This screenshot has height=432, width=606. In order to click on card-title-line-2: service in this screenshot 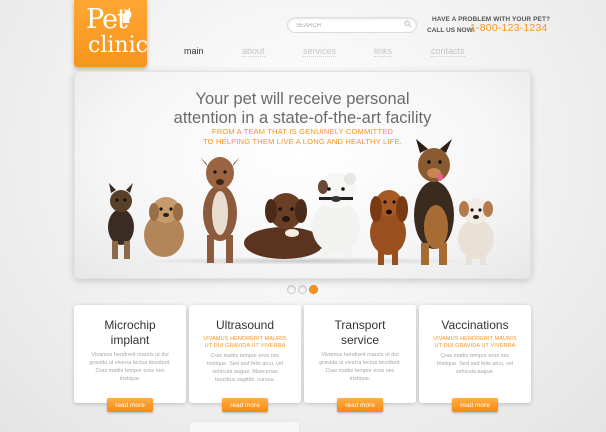, I will do `click(359, 340)`.